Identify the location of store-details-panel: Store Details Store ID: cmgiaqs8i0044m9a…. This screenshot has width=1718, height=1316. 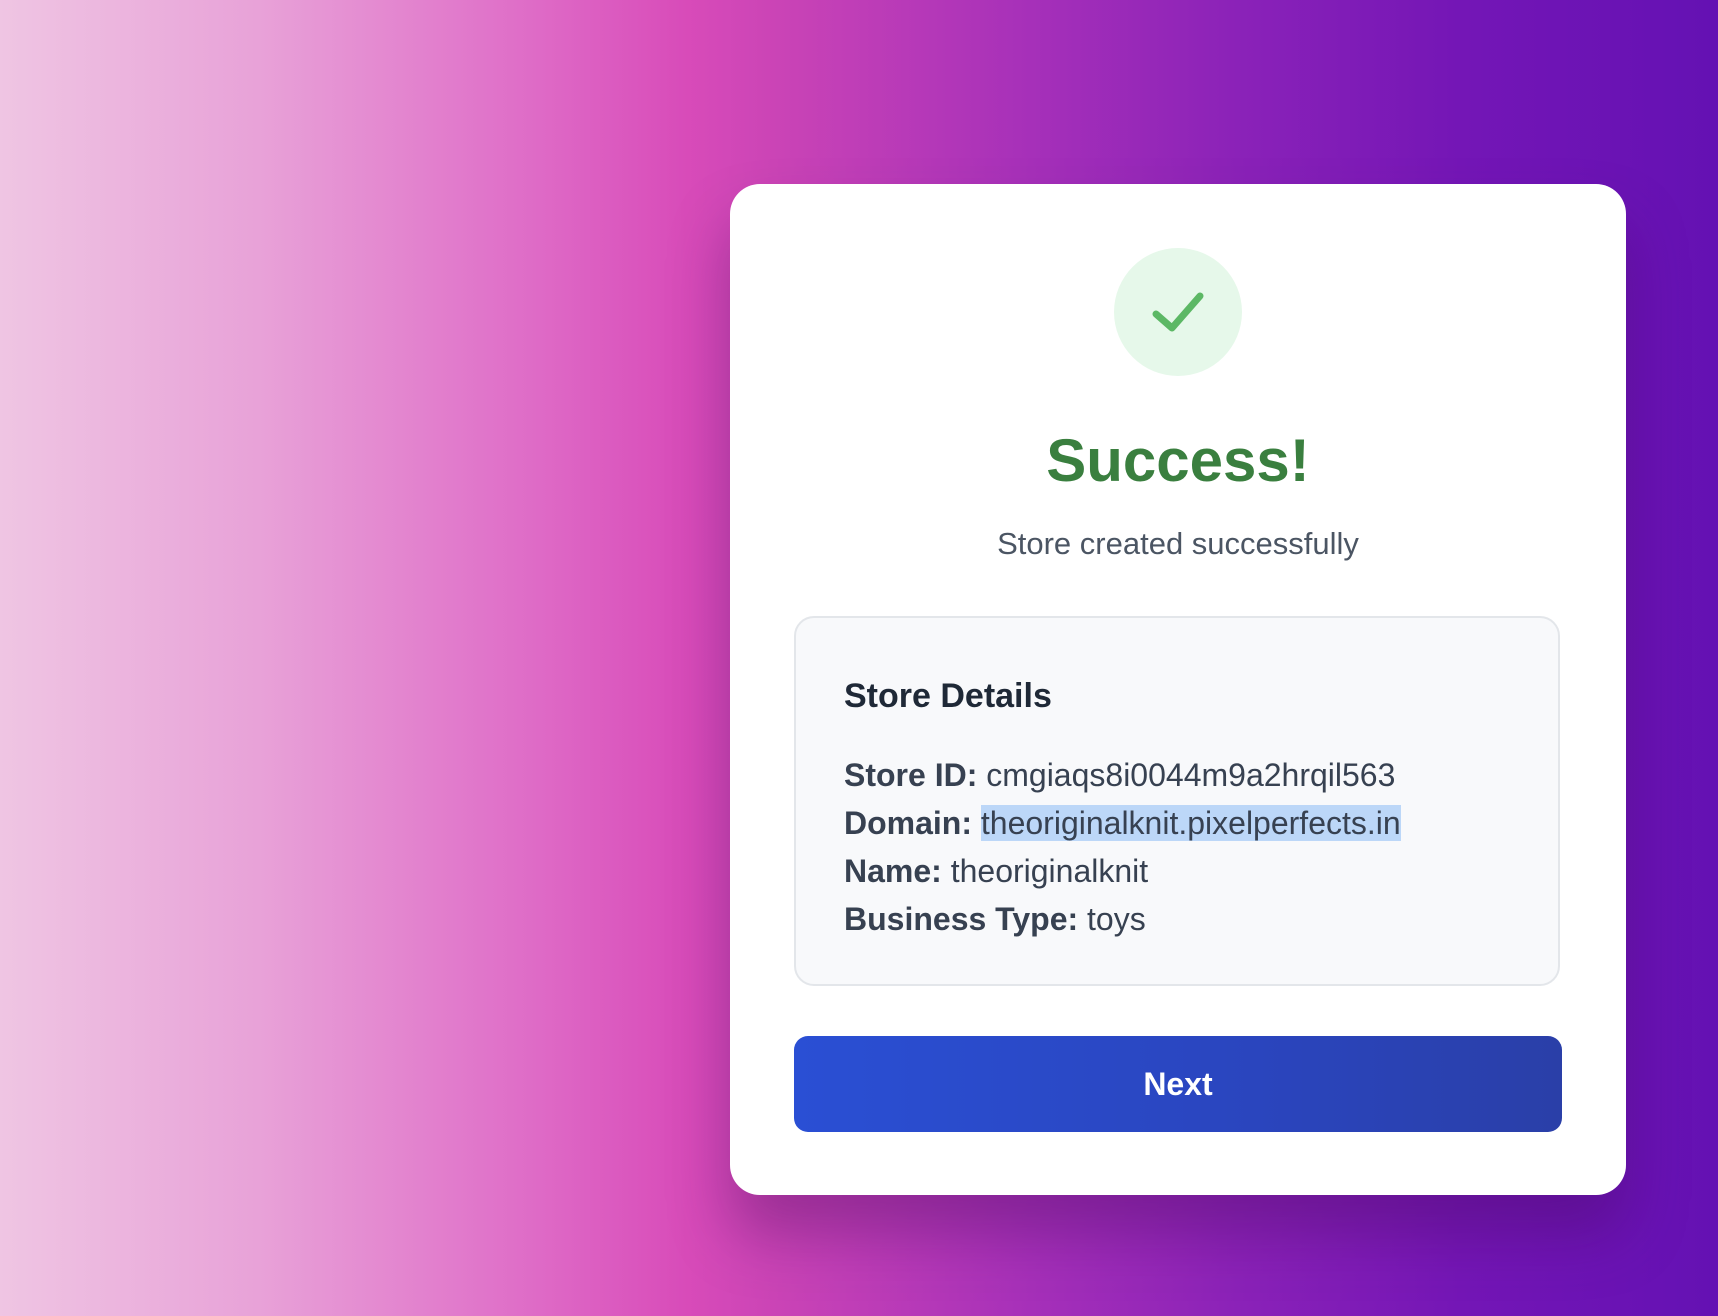
(1177, 801).